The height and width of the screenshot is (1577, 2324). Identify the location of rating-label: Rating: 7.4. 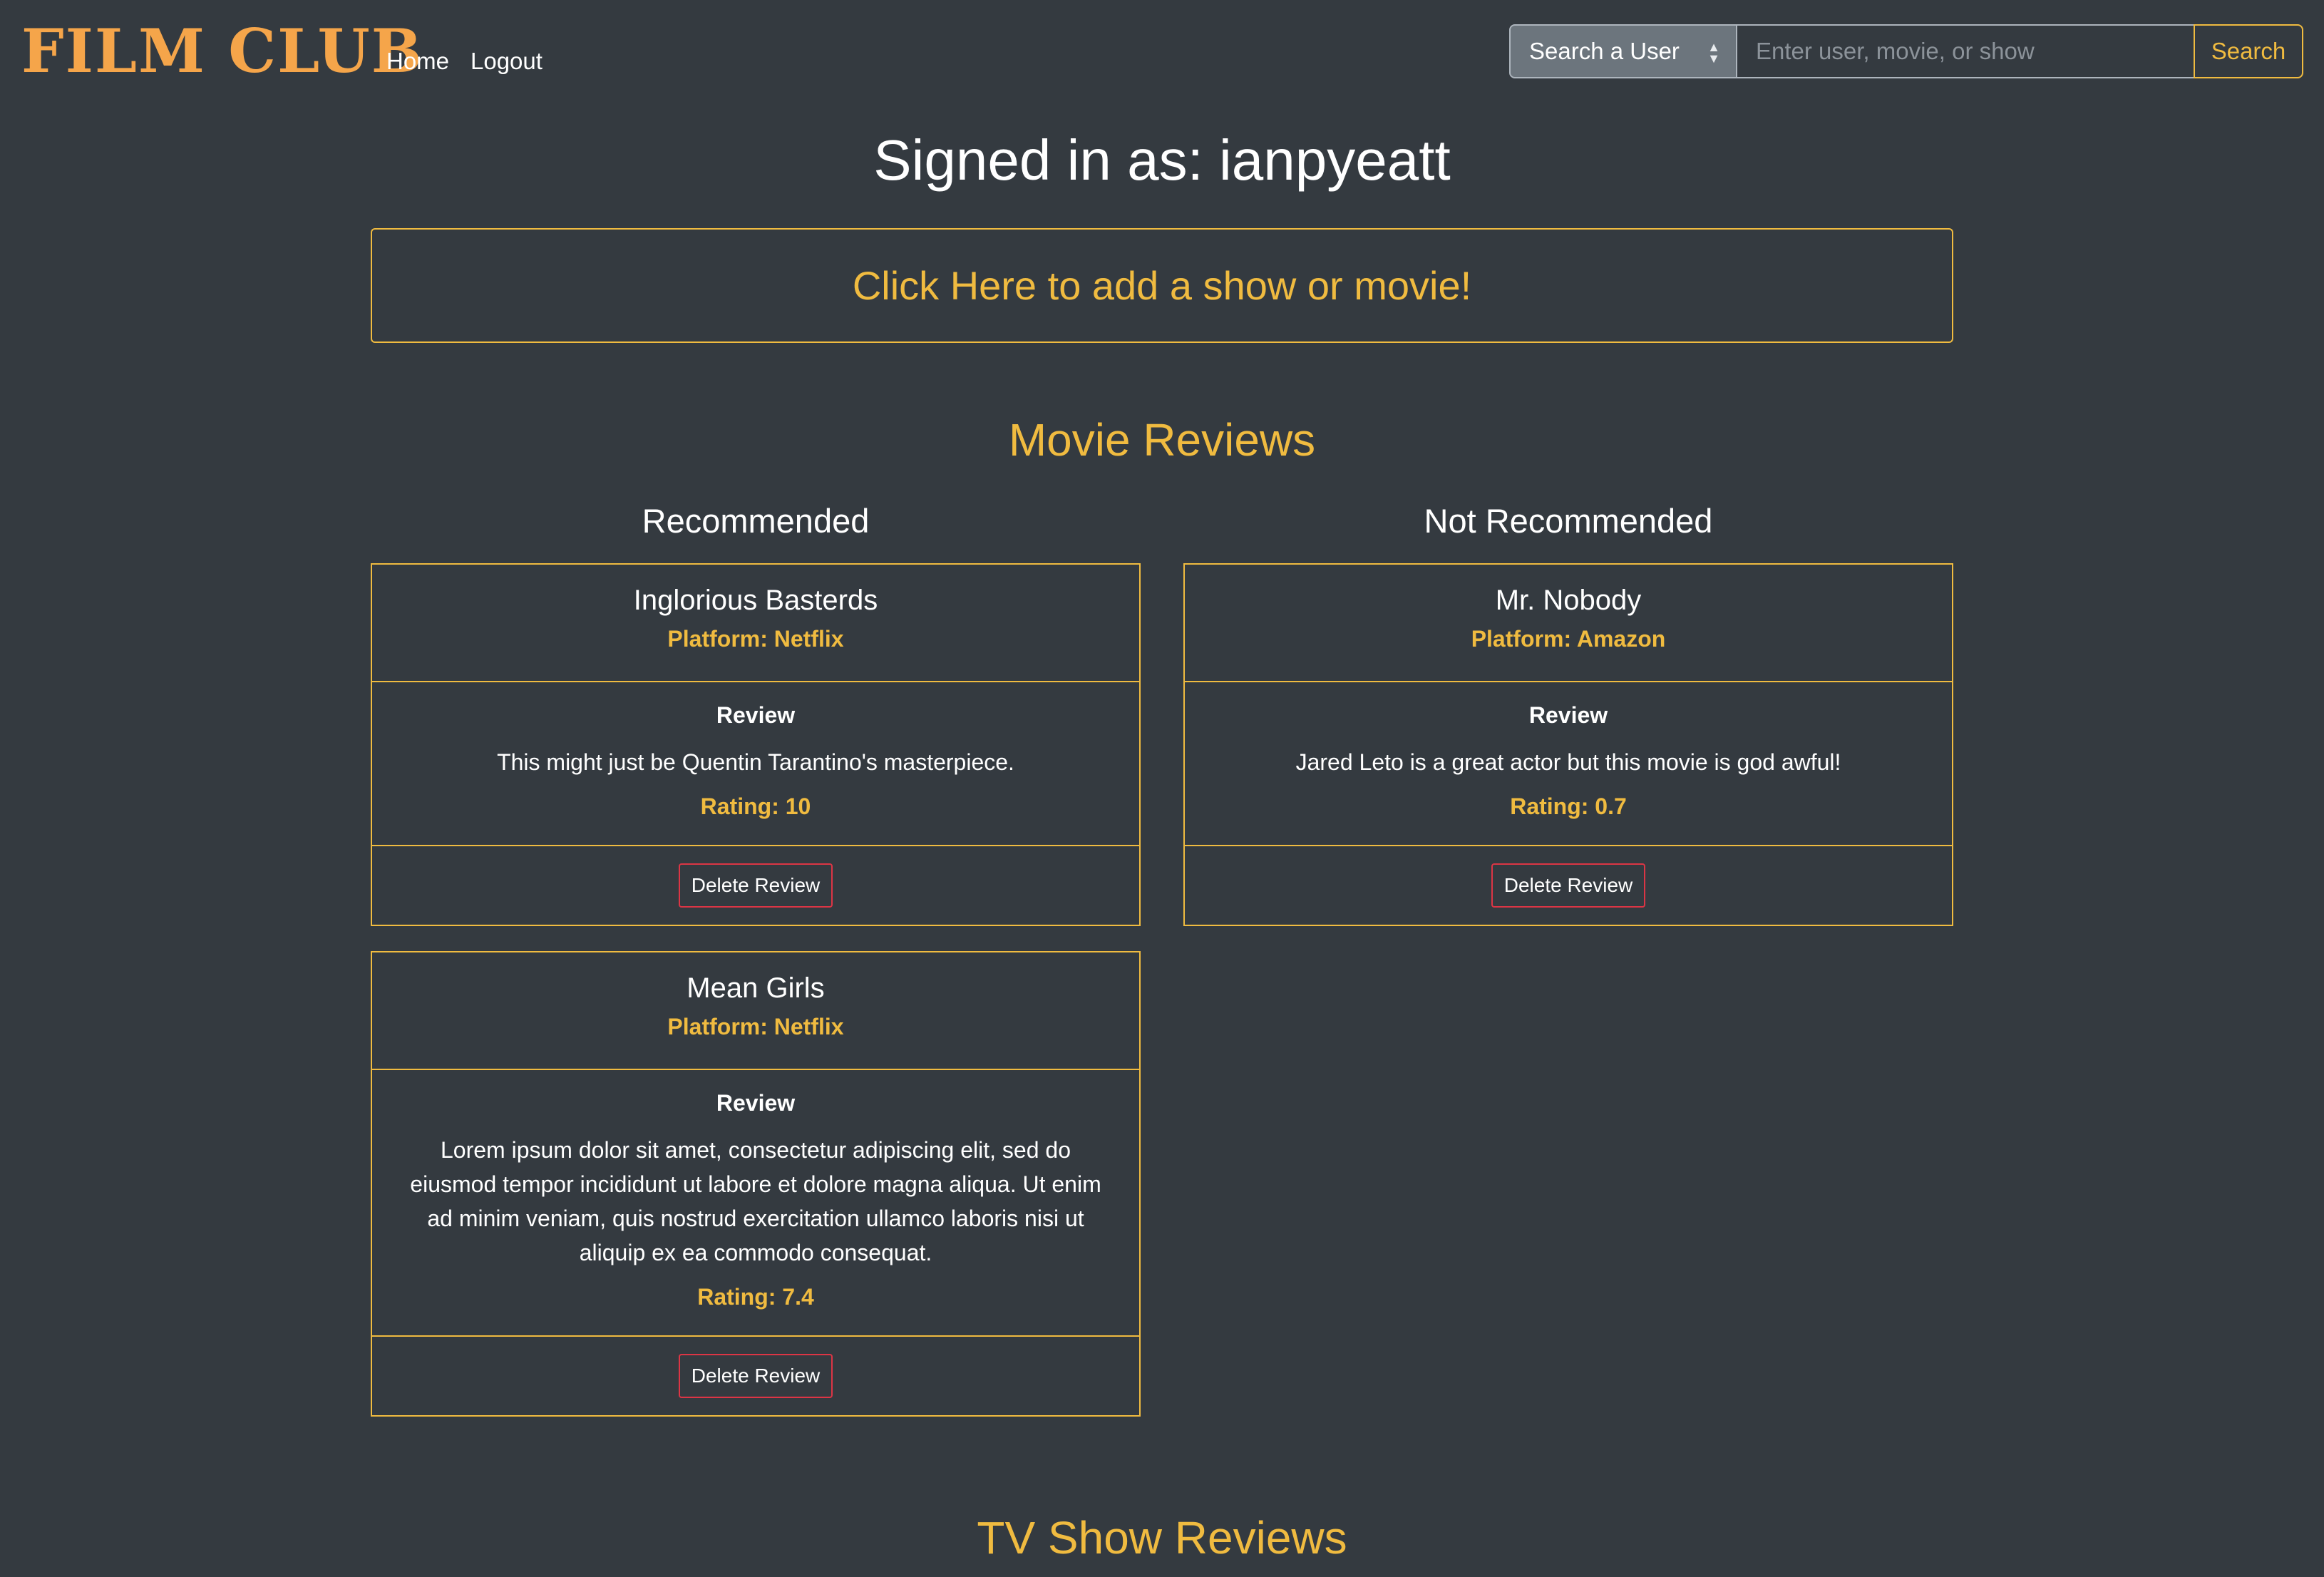
(756, 1297).